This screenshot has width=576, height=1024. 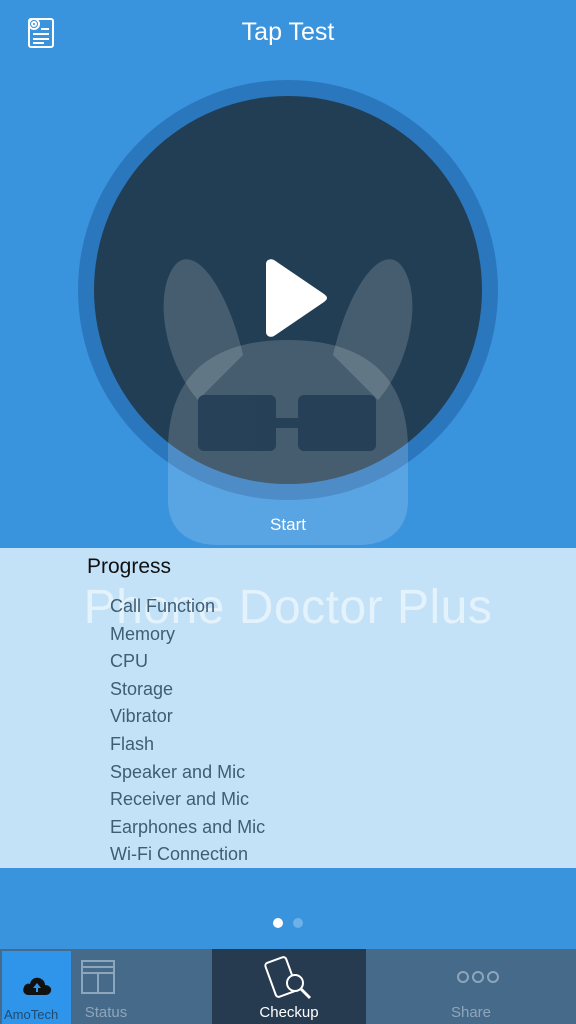 I want to click on test-item-flash: Flash, so click(x=132, y=743).